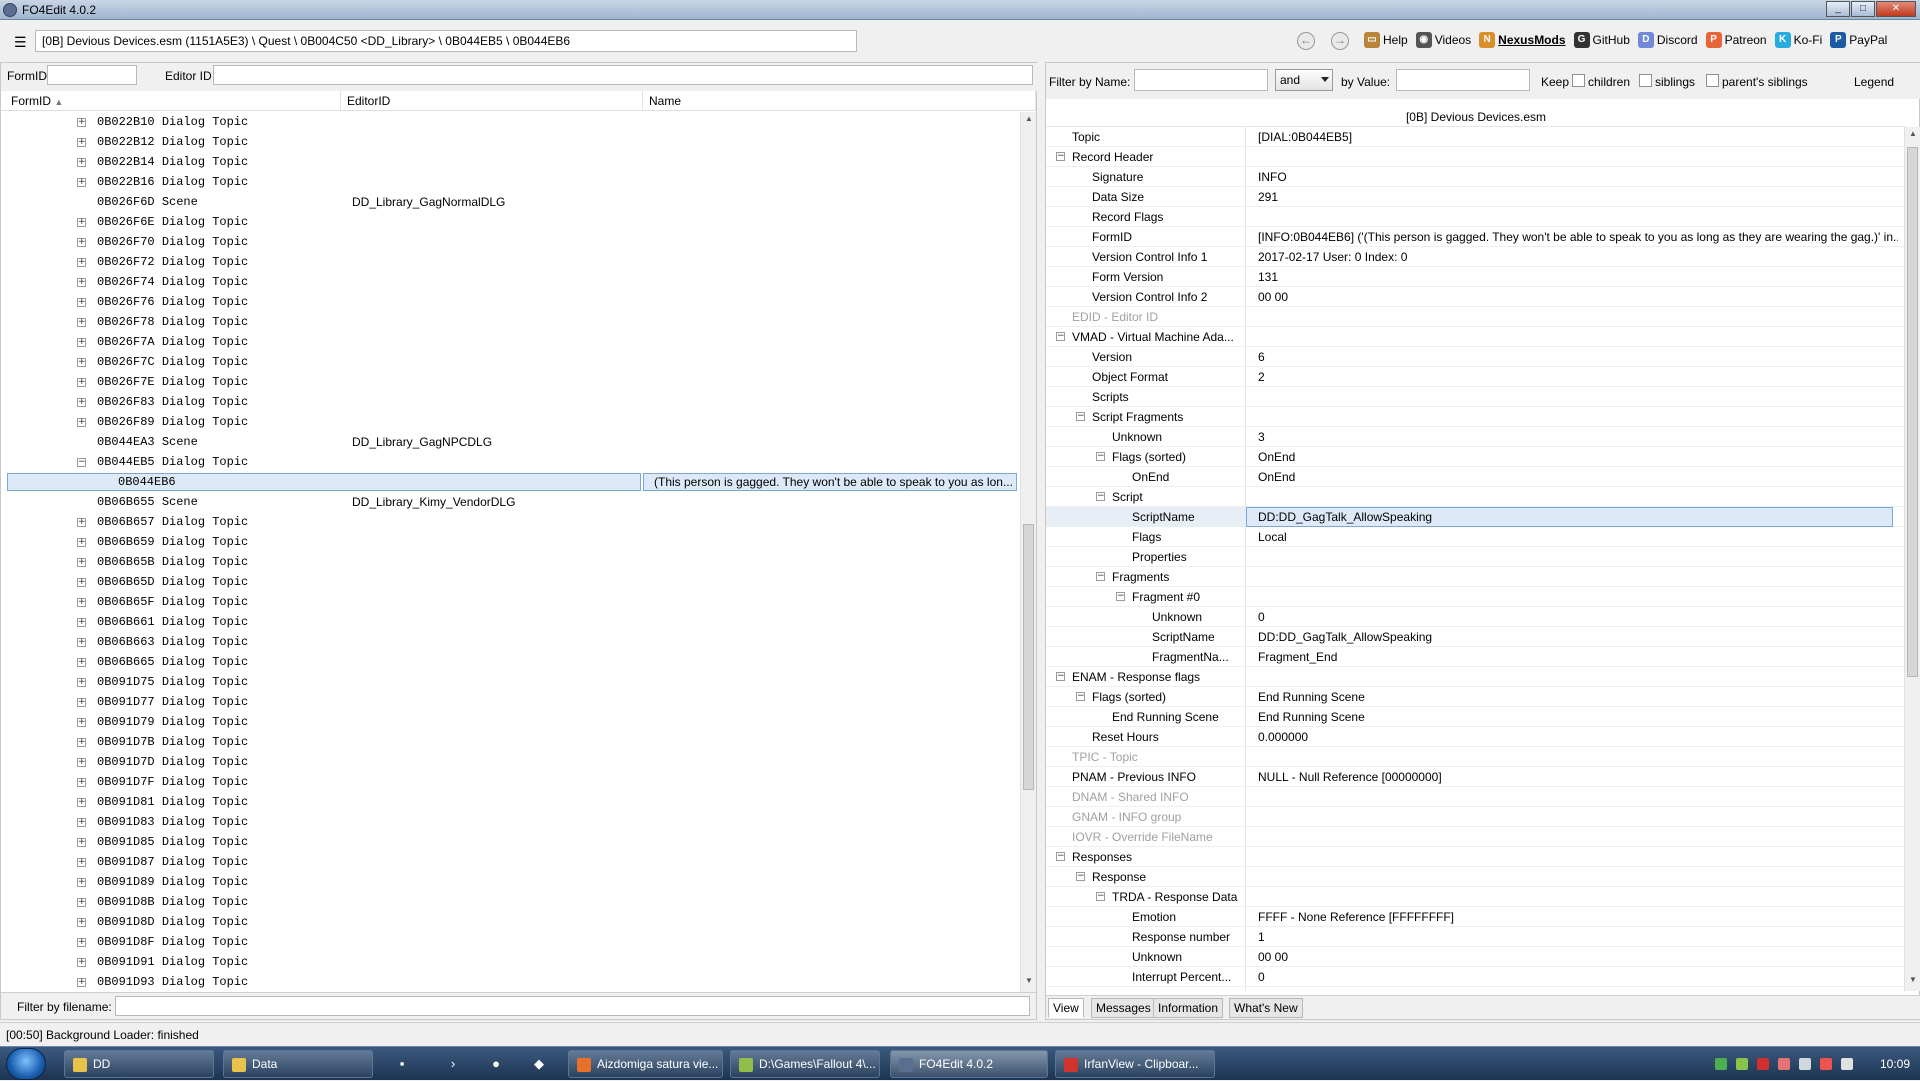 Image resolution: width=1920 pixels, height=1081 pixels. I want to click on tree-row: +0B026F7C Dialog Topic, so click(511, 362).